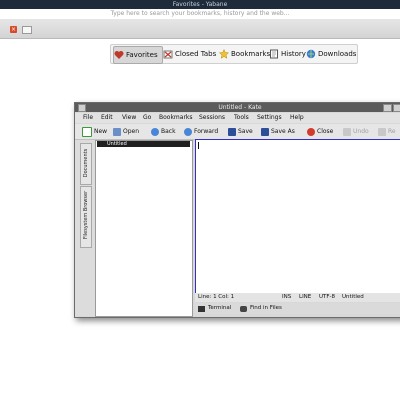  I want to click on menu-file: File, so click(88, 118).